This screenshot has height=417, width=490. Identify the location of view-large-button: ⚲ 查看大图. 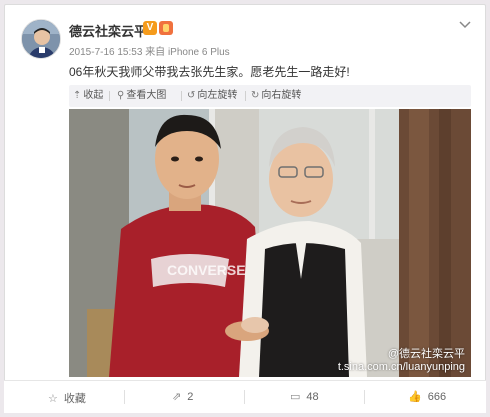
(141, 96).